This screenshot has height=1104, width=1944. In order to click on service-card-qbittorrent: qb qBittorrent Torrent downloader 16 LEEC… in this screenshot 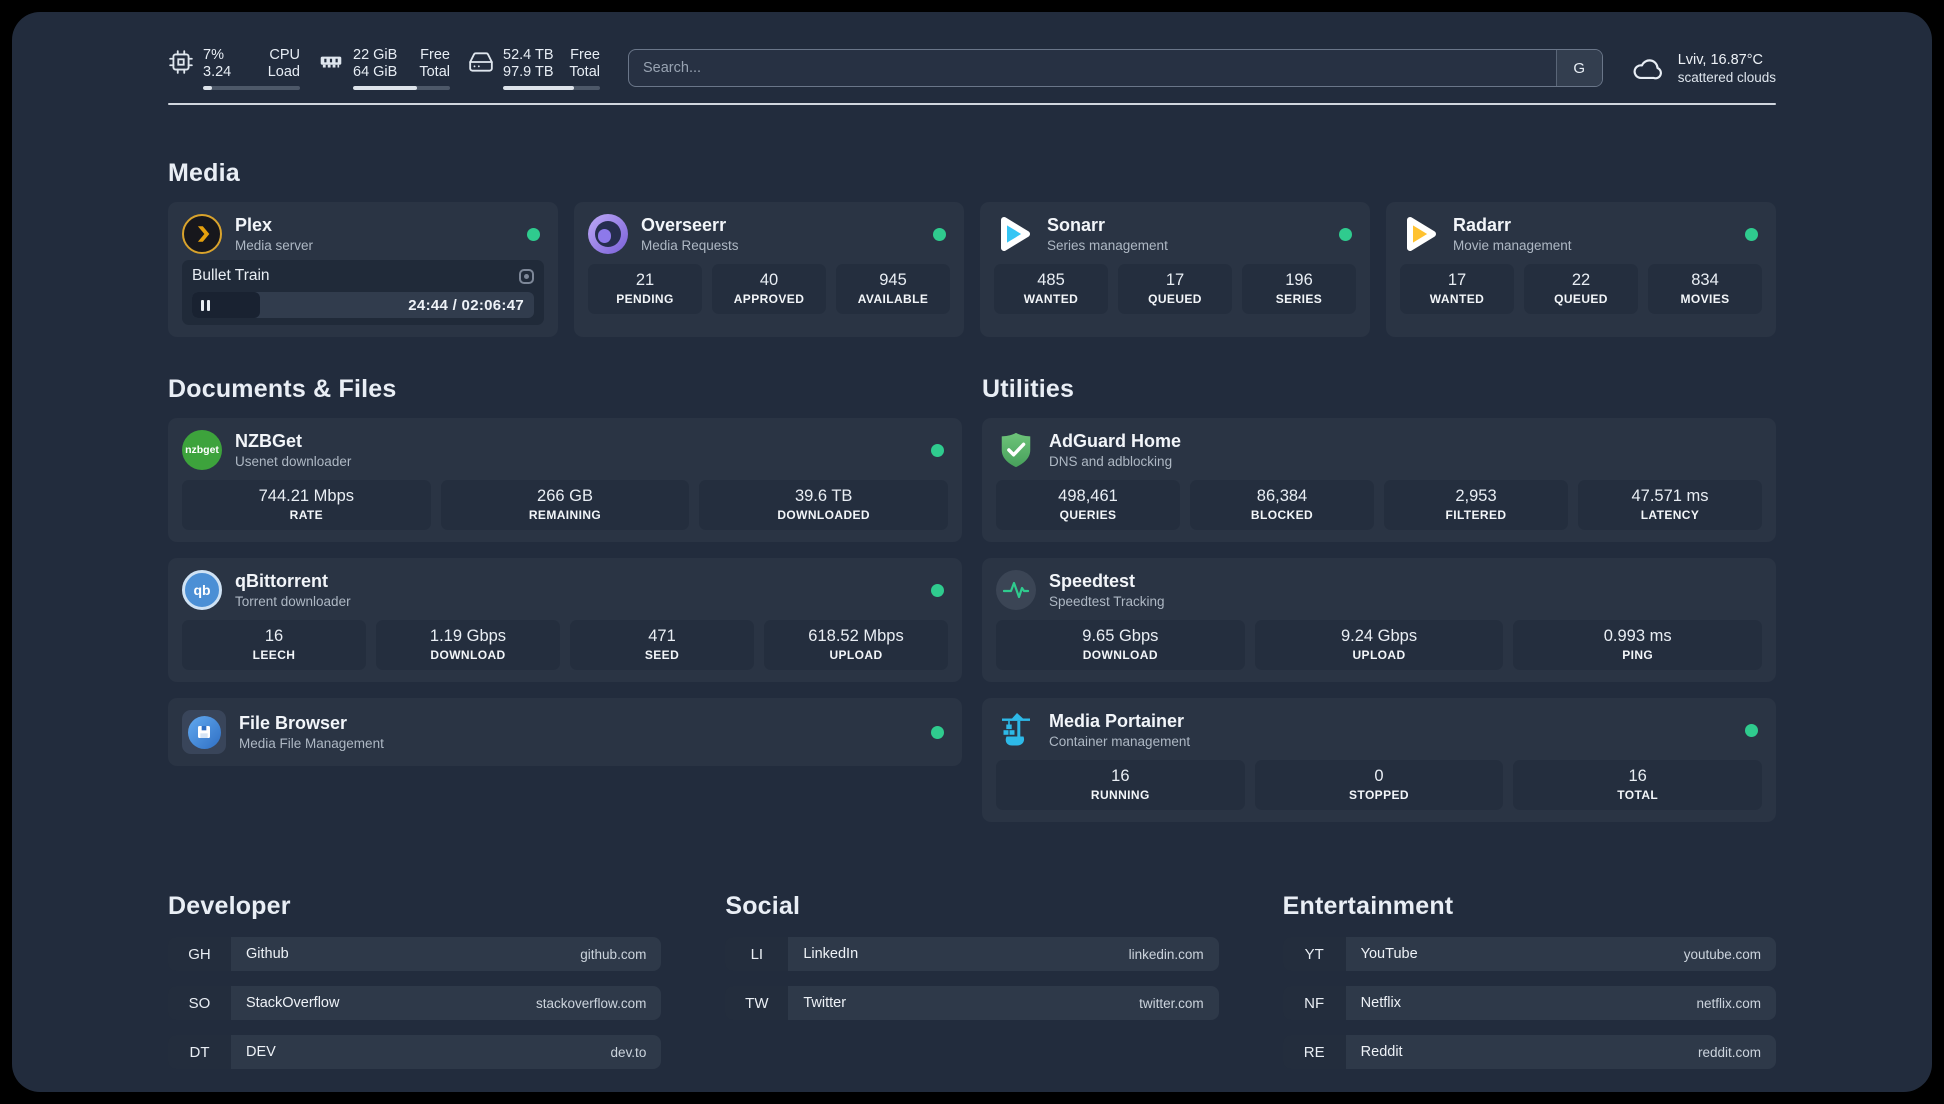, I will do `click(565, 620)`.